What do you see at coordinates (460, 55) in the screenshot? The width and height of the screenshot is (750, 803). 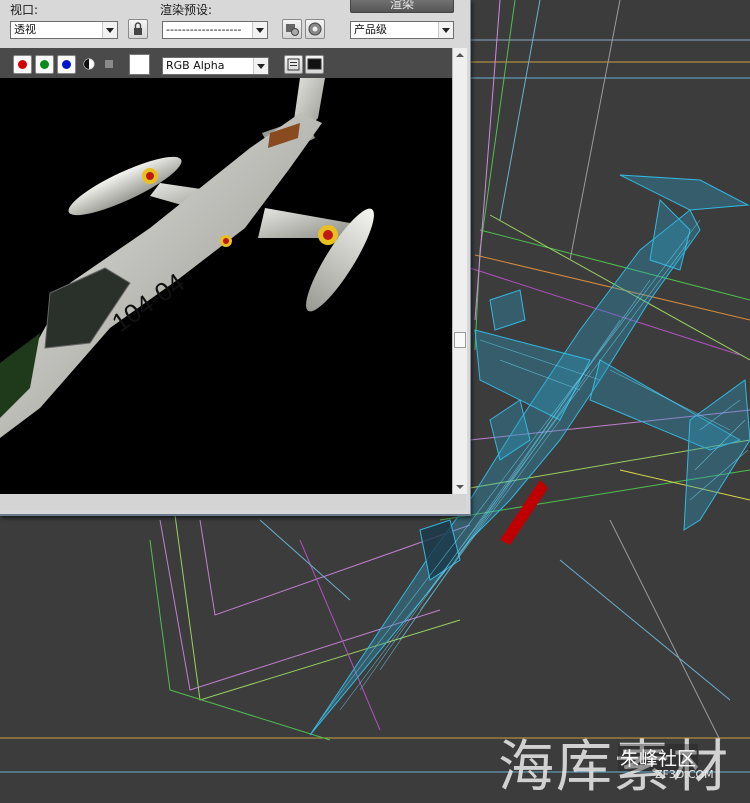 I see `scroll-up-icon` at bounding box center [460, 55].